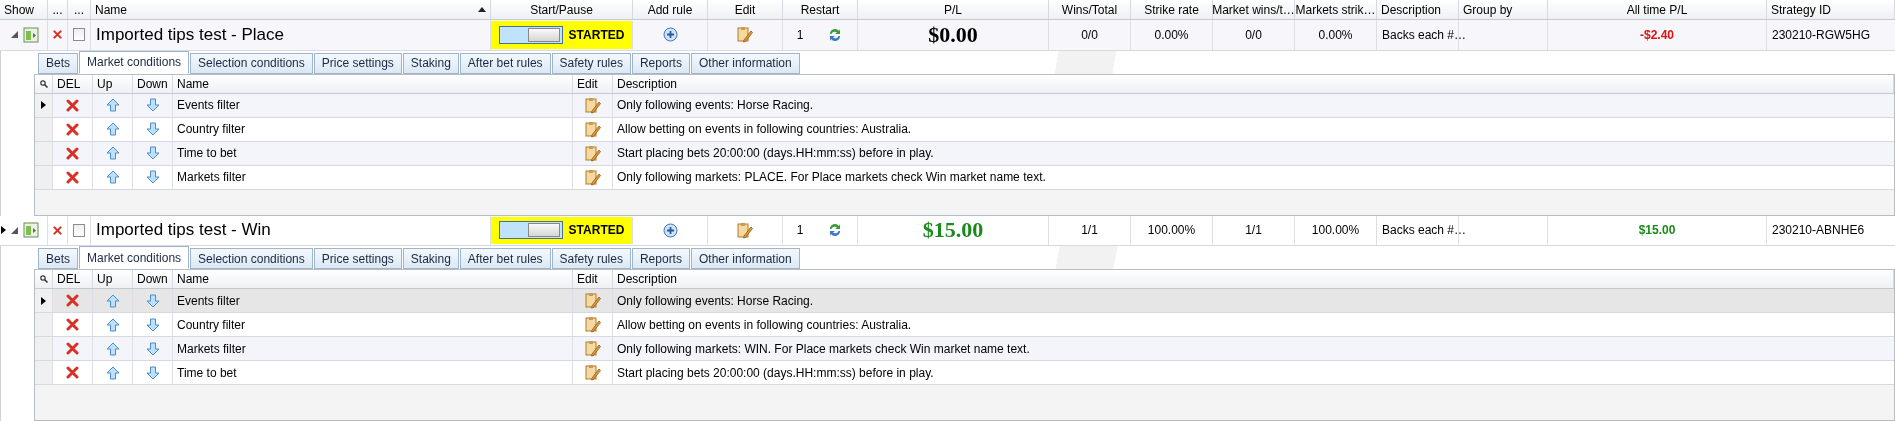 The height and width of the screenshot is (421, 1895). Describe the element at coordinates (1831, 10) in the screenshot. I see `column-header: Strategy ID` at that location.